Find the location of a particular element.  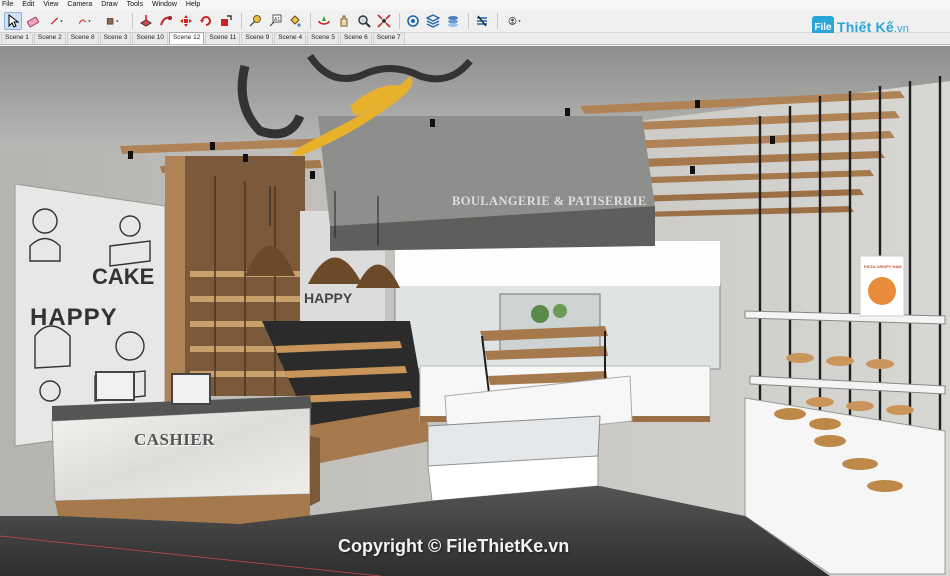

line-tool-icon is located at coordinates (57, 21).